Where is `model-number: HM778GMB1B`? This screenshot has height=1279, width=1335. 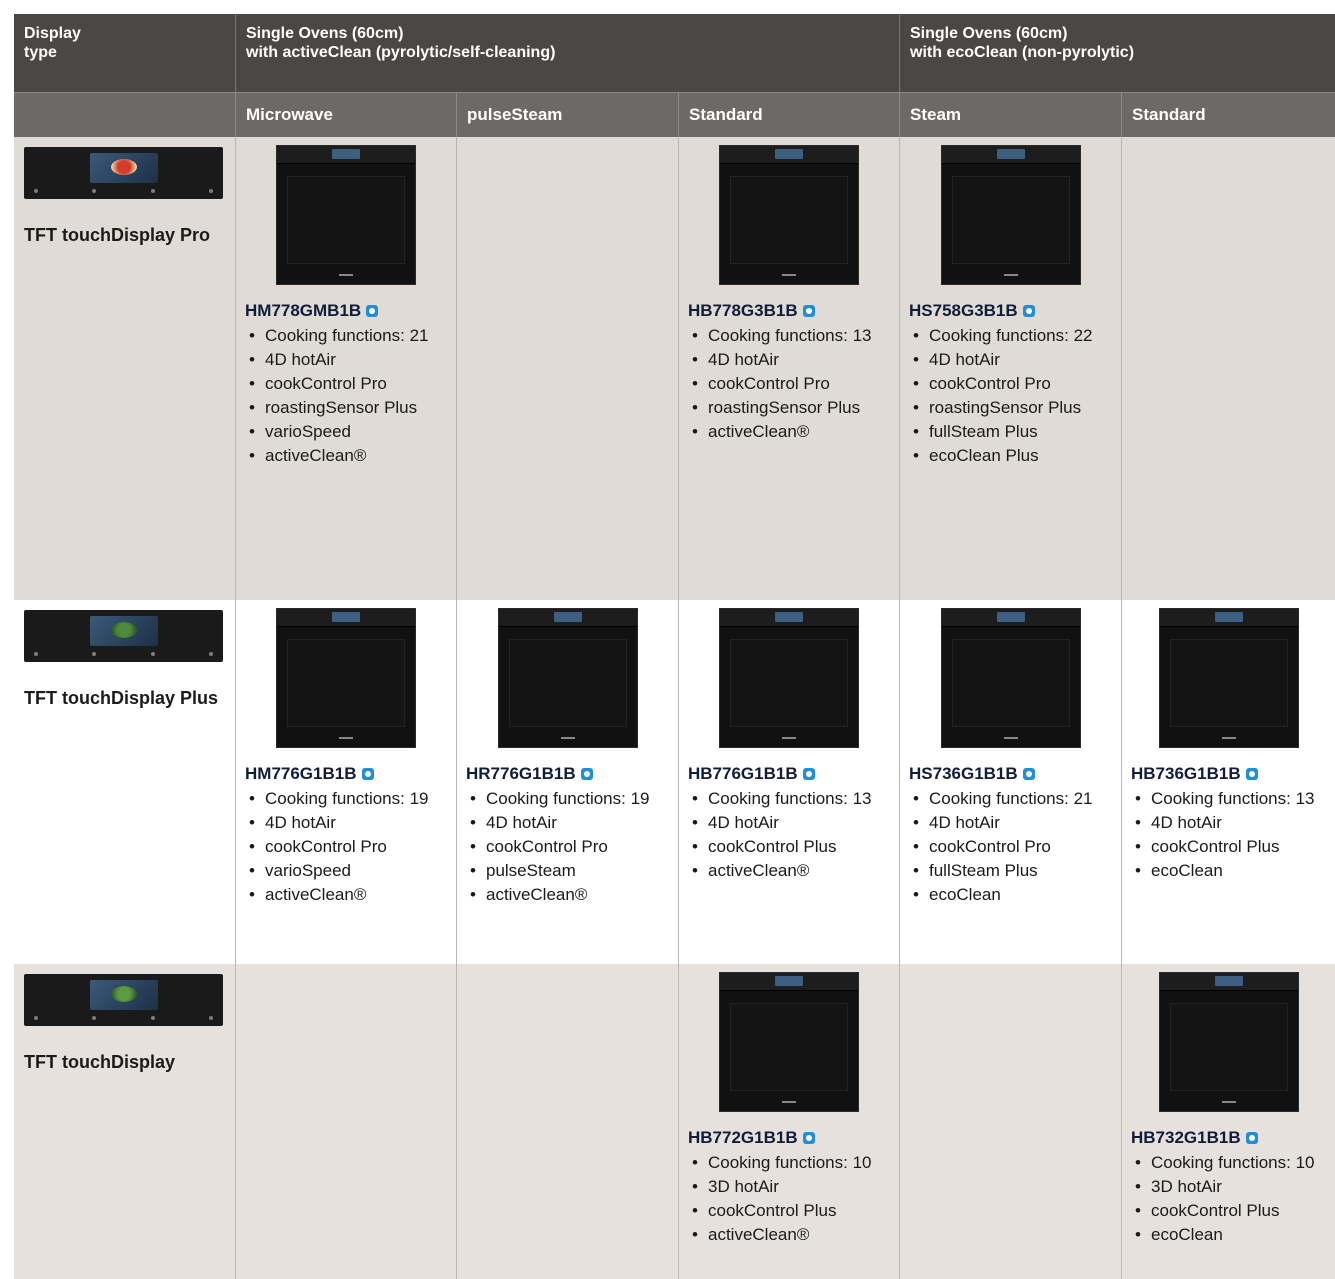
model-number: HM778GMB1B is located at coordinates (303, 311).